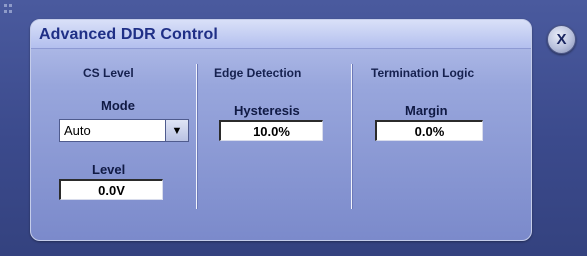  I want to click on panel-title: Advanced DDR Control, so click(128, 34).